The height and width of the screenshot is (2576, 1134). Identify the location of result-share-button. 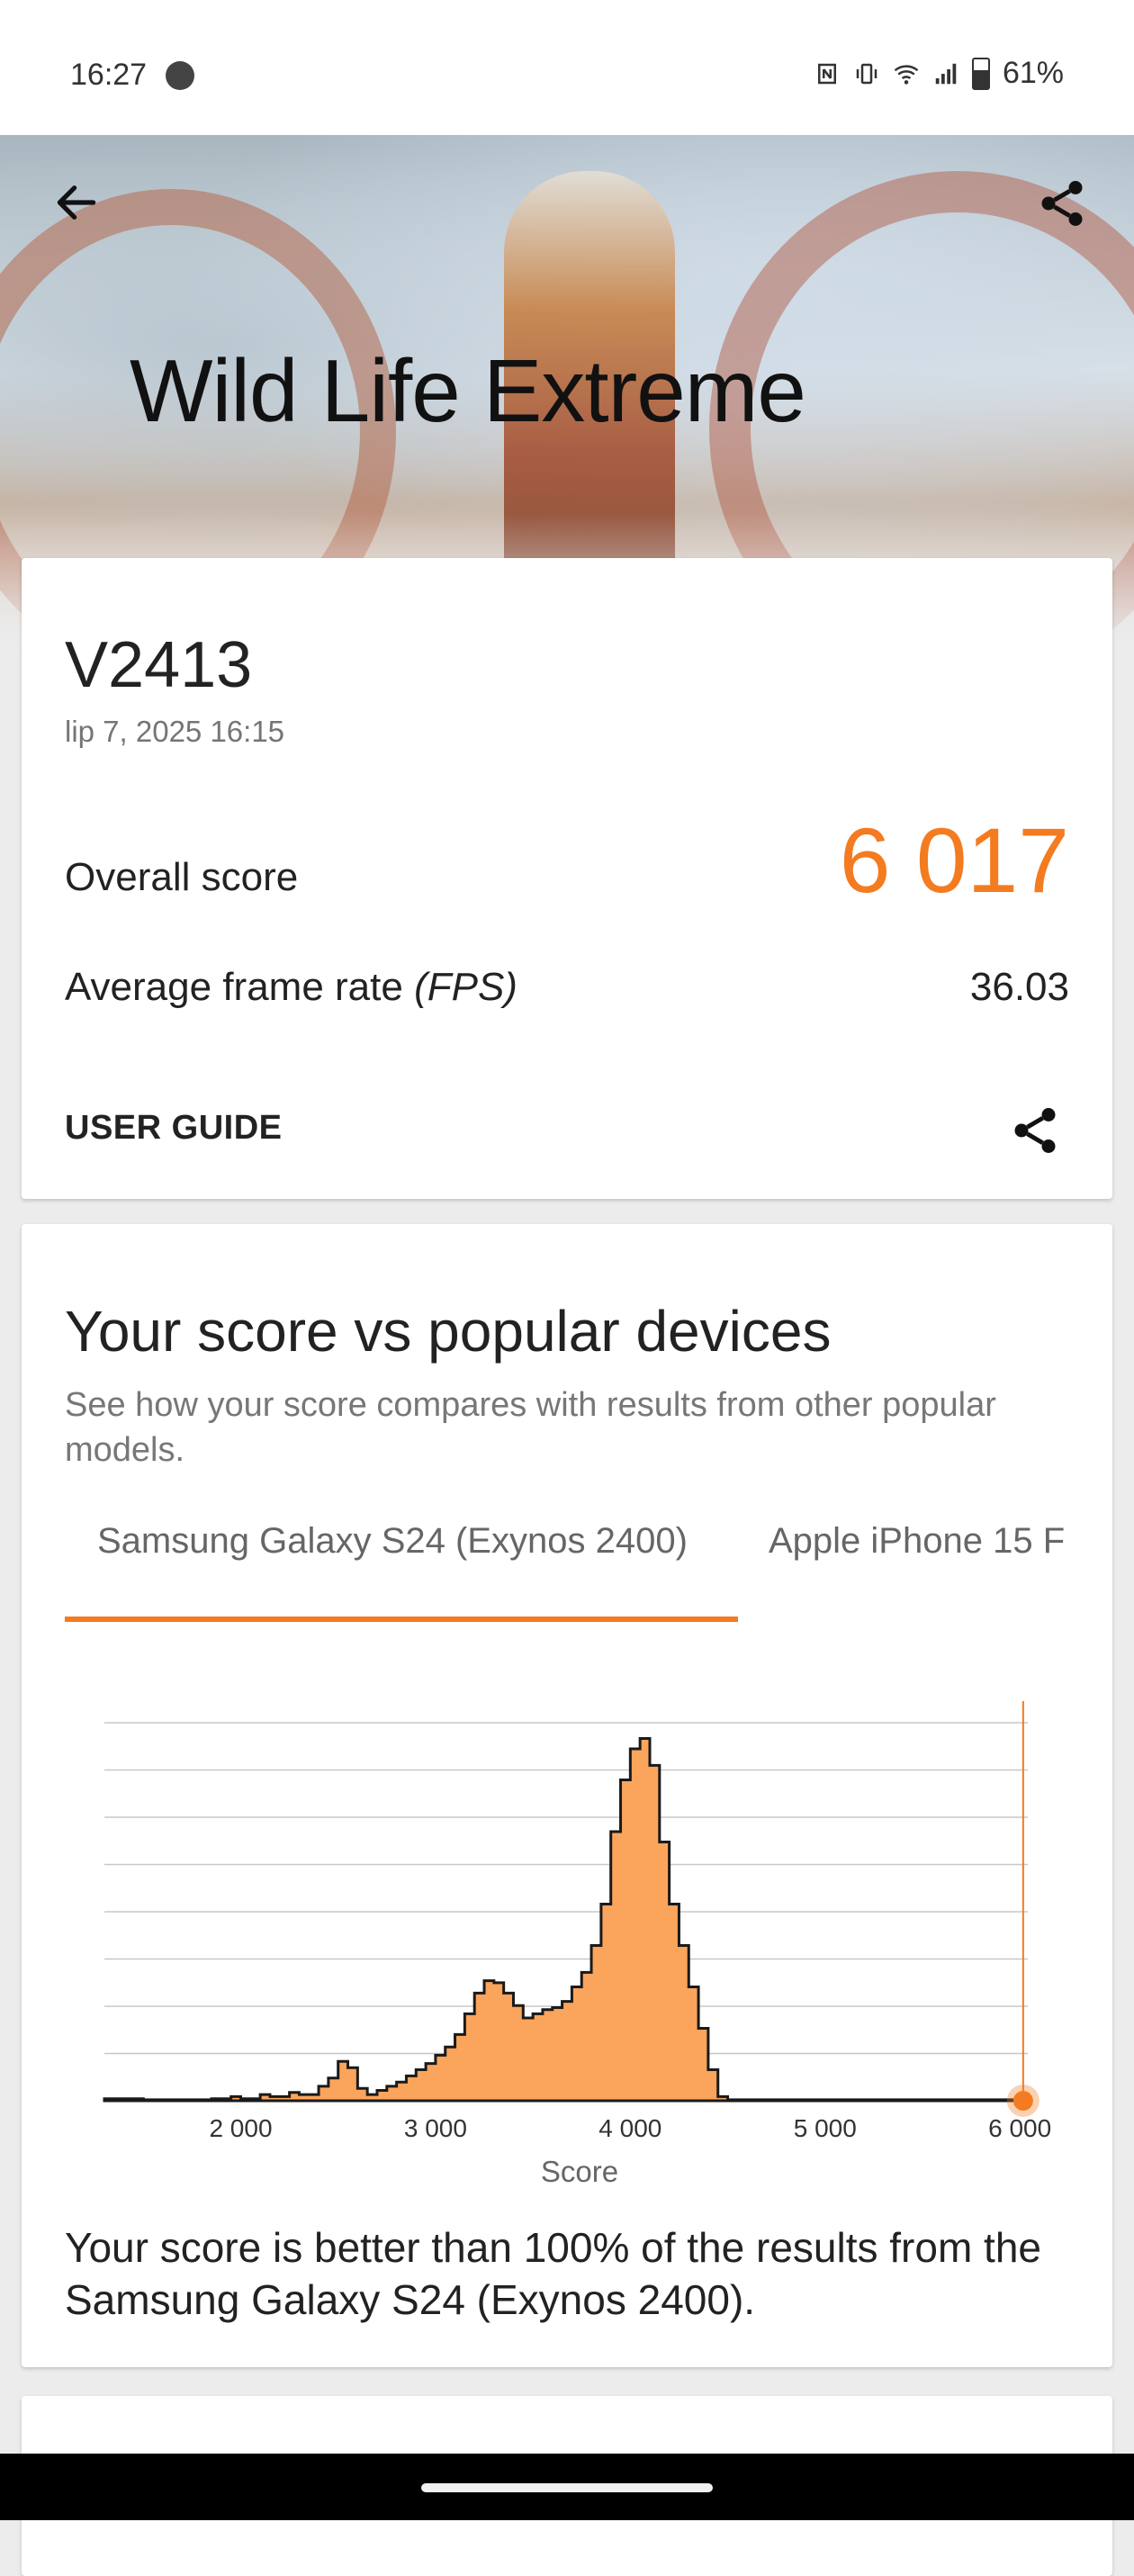
(1035, 1130).